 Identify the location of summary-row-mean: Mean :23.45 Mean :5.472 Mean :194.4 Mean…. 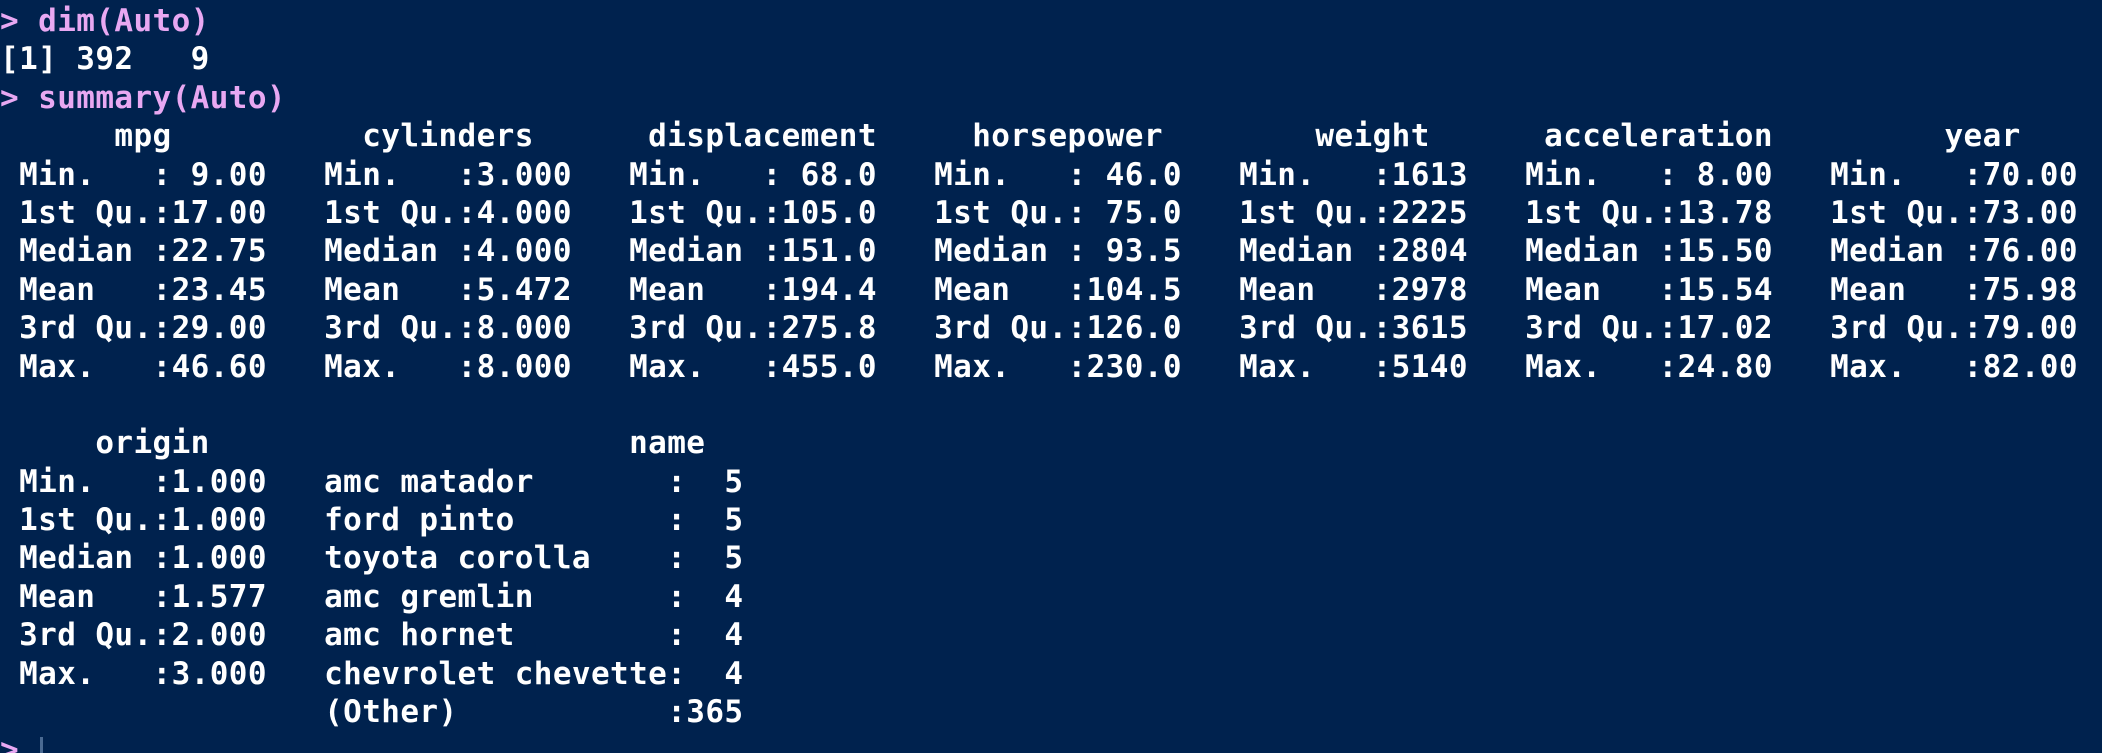
(1051, 289).